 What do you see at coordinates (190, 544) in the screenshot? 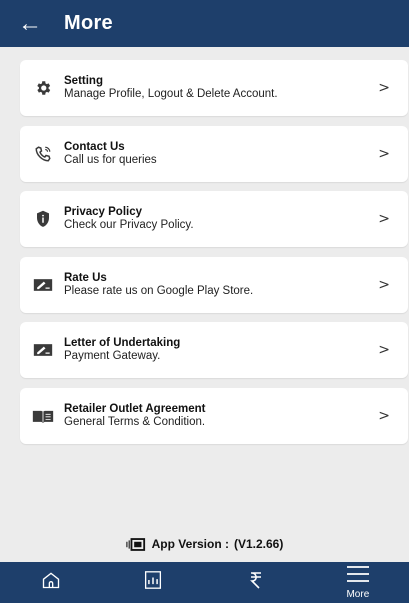
I see `app-version-label: App Version :` at bounding box center [190, 544].